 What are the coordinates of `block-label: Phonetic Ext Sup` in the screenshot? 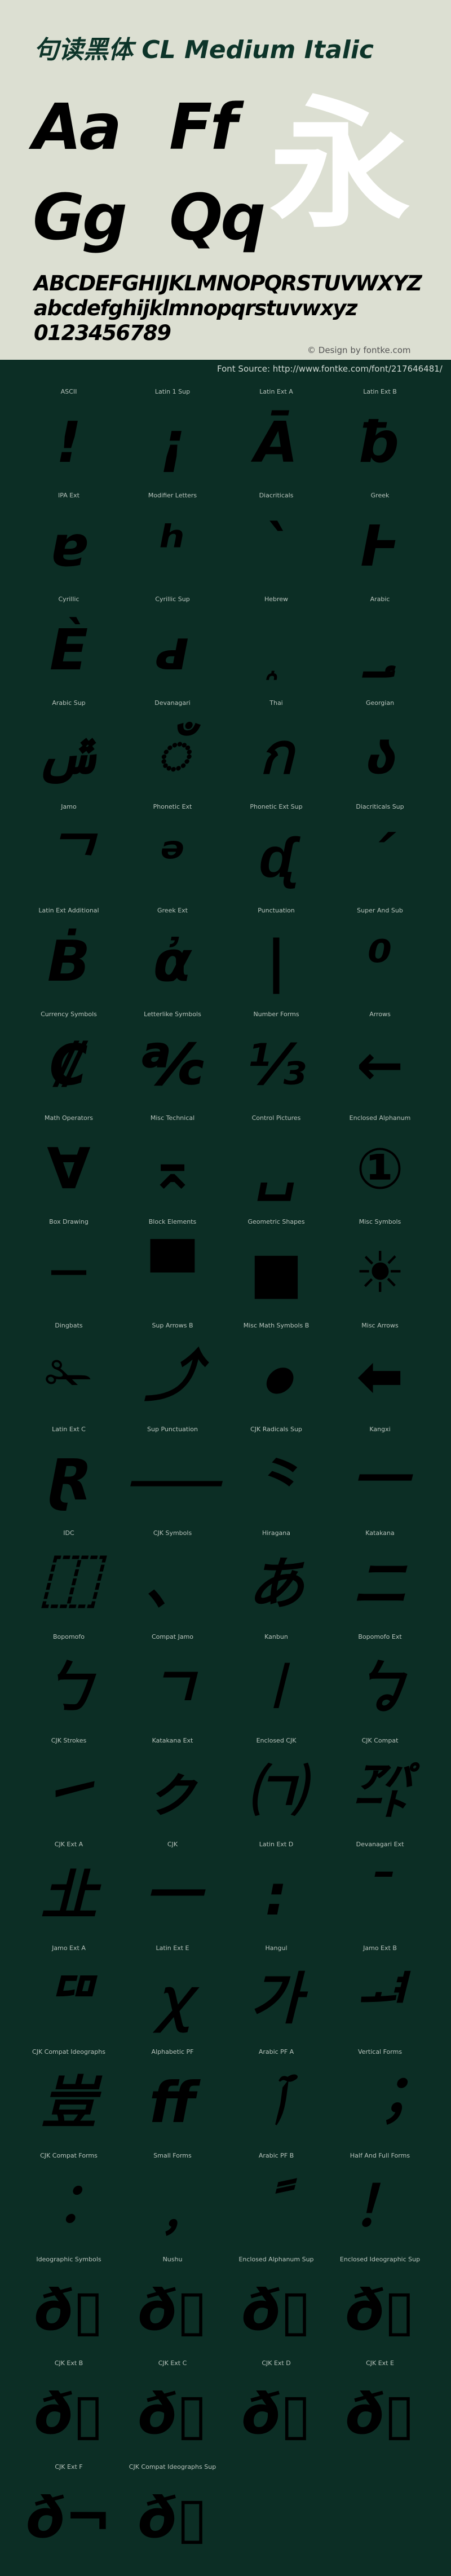 It's located at (276, 806).